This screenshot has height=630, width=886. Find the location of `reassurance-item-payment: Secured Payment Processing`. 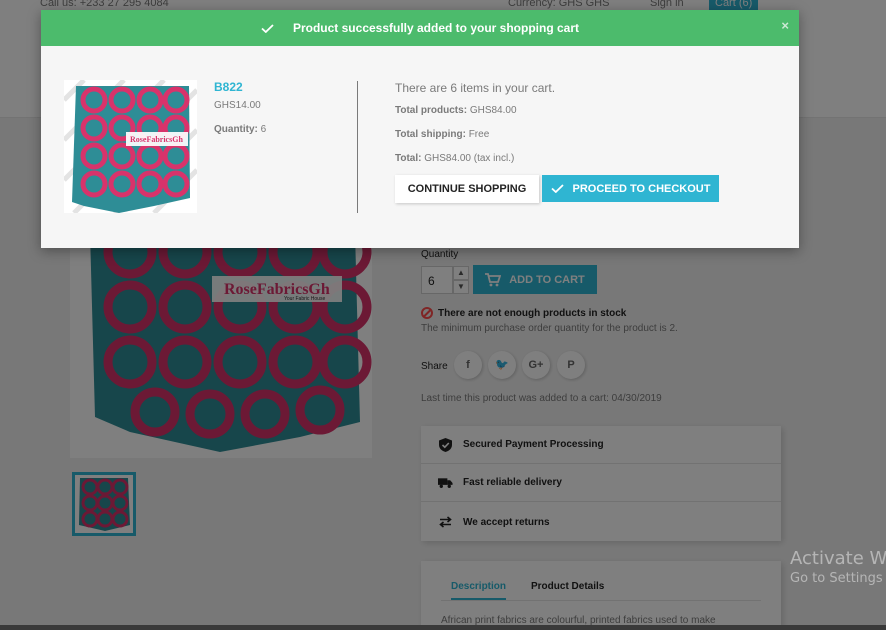

reassurance-item-payment: Secured Payment Processing is located at coordinates (601, 445).